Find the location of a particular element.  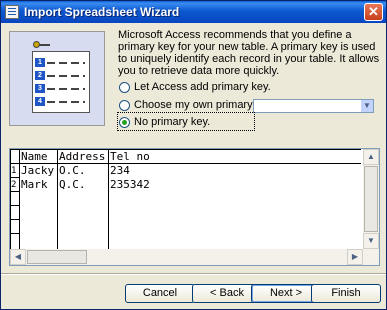

vertical-scroll-thumb is located at coordinates (371, 199).